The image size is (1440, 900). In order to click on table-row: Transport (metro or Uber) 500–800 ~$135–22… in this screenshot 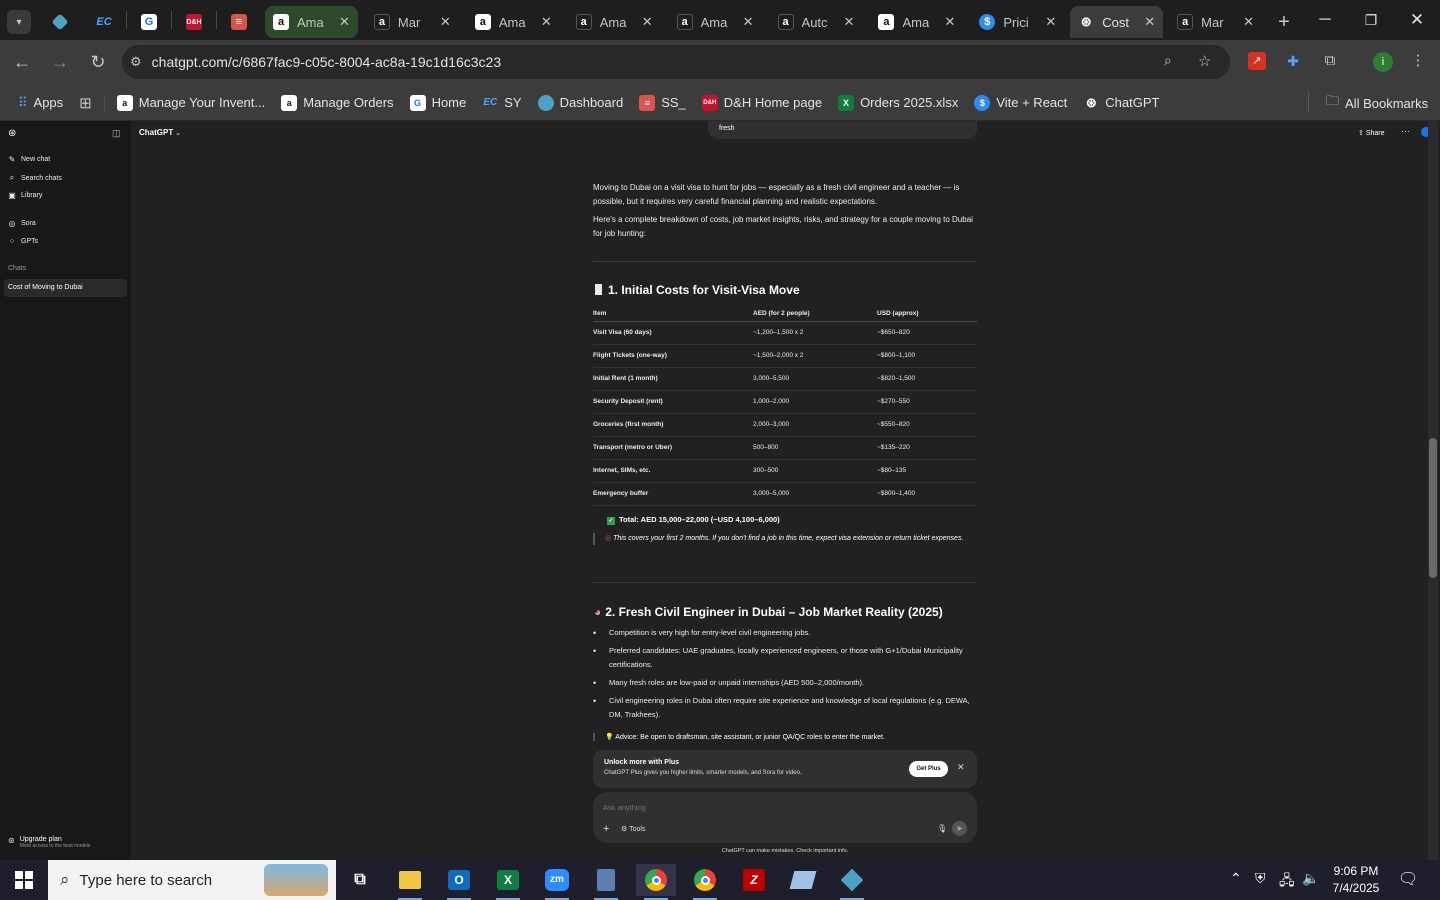, I will do `click(785, 448)`.